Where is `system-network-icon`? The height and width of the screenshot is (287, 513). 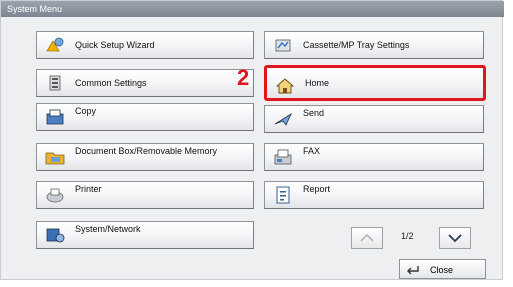 system-network-icon is located at coordinates (55, 235).